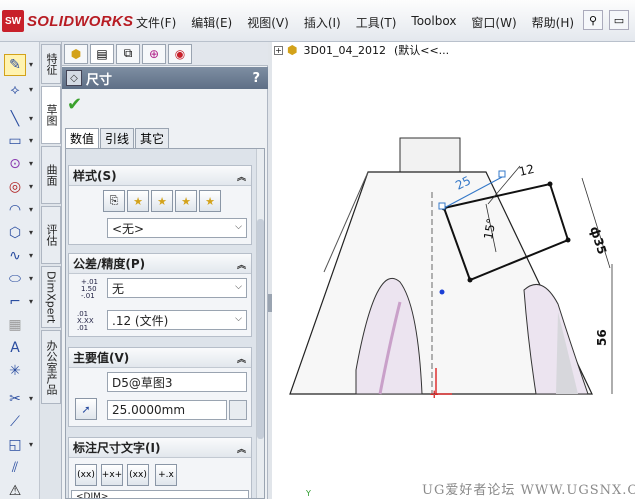 The height and width of the screenshot is (502, 635). Describe the element at coordinates (67, 21) in the screenshot. I see `solidworks-logo: SW SOLIDWORKS` at that location.